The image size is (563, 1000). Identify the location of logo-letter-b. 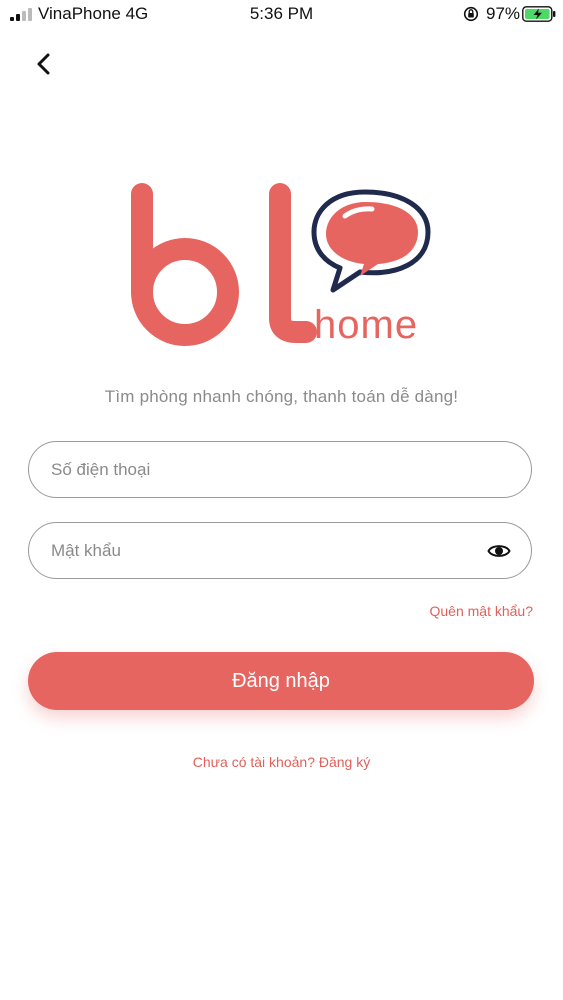
(185, 264).